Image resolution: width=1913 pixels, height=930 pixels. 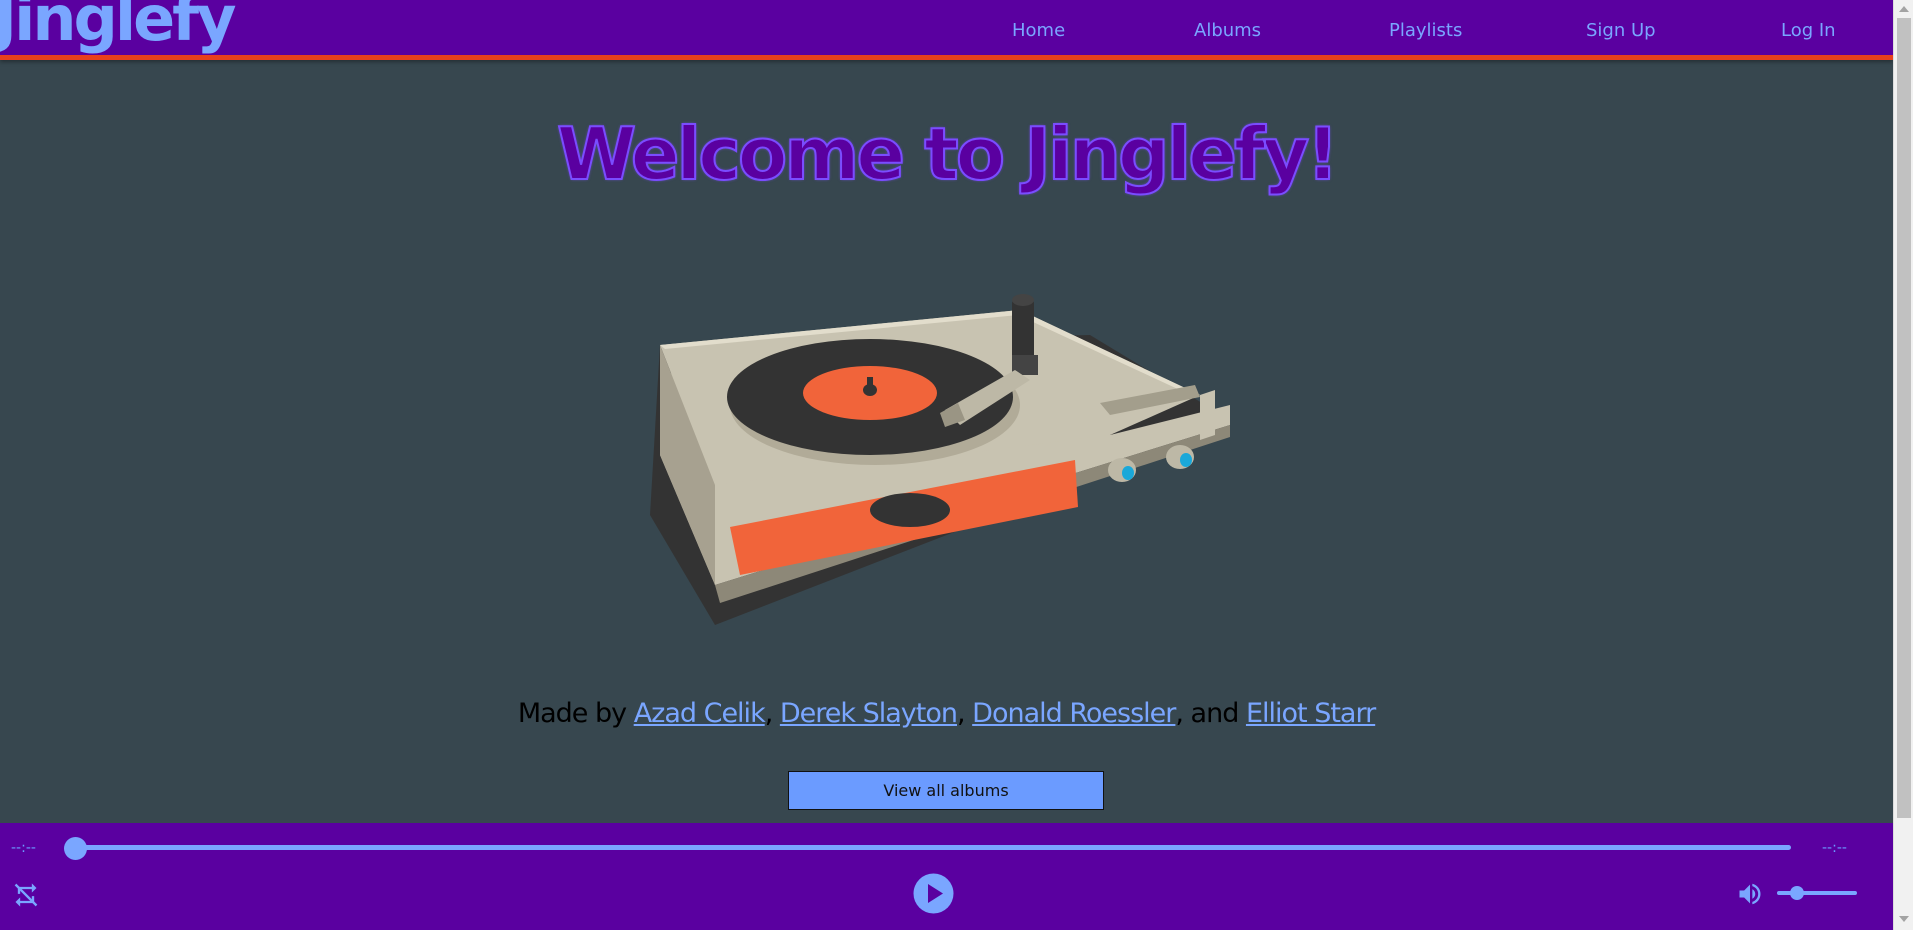 What do you see at coordinates (1621, 30) in the screenshot?
I see `nav-sign-up: Sign Up` at bounding box center [1621, 30].